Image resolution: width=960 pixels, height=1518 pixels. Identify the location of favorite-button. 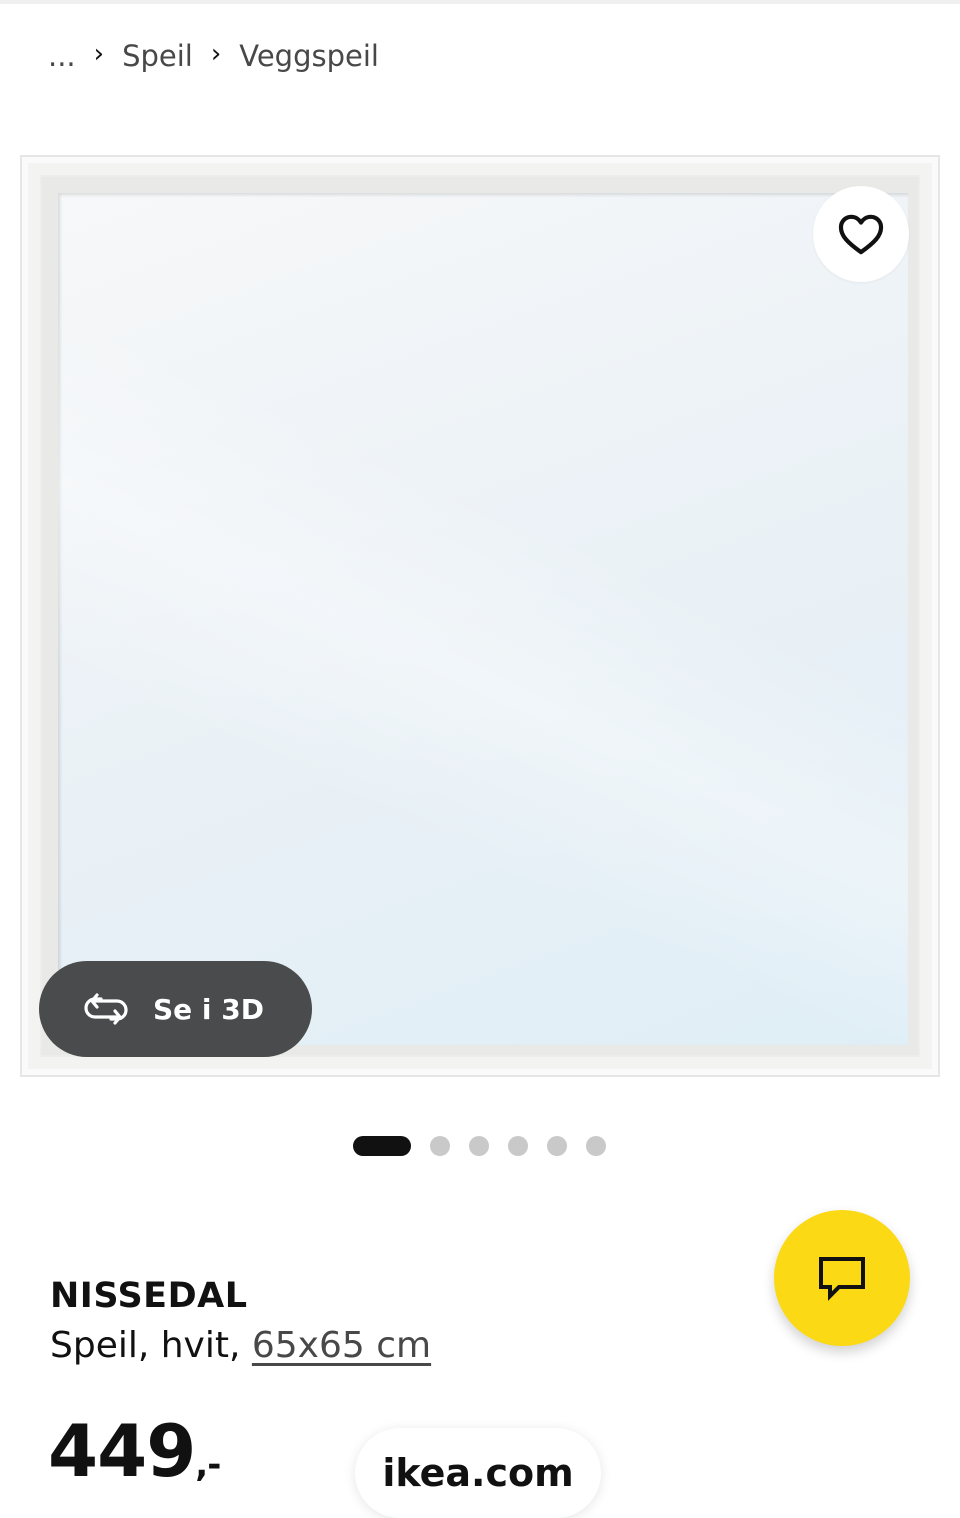
(861, 234).